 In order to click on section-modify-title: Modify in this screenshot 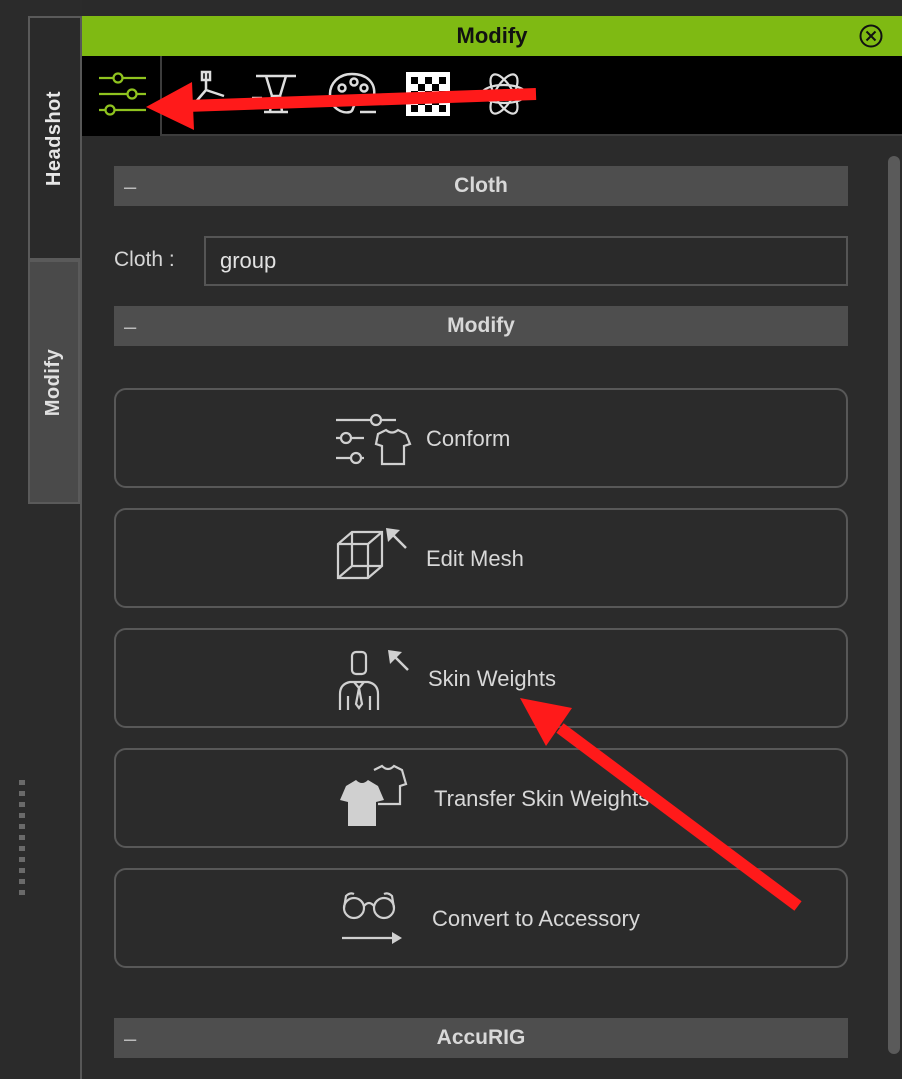, I will do `click(481, 325)`.